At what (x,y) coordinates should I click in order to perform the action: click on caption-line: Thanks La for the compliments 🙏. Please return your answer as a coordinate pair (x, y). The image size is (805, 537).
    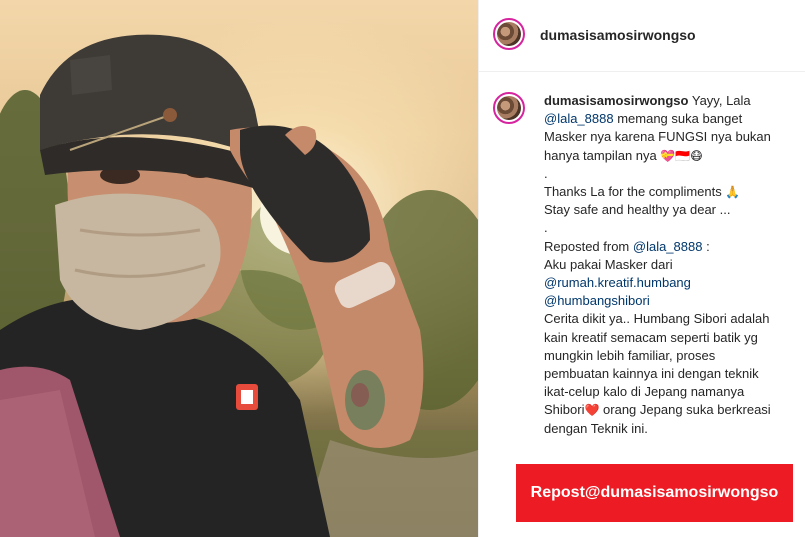
    Looking at the image, I should click on (674, 192).